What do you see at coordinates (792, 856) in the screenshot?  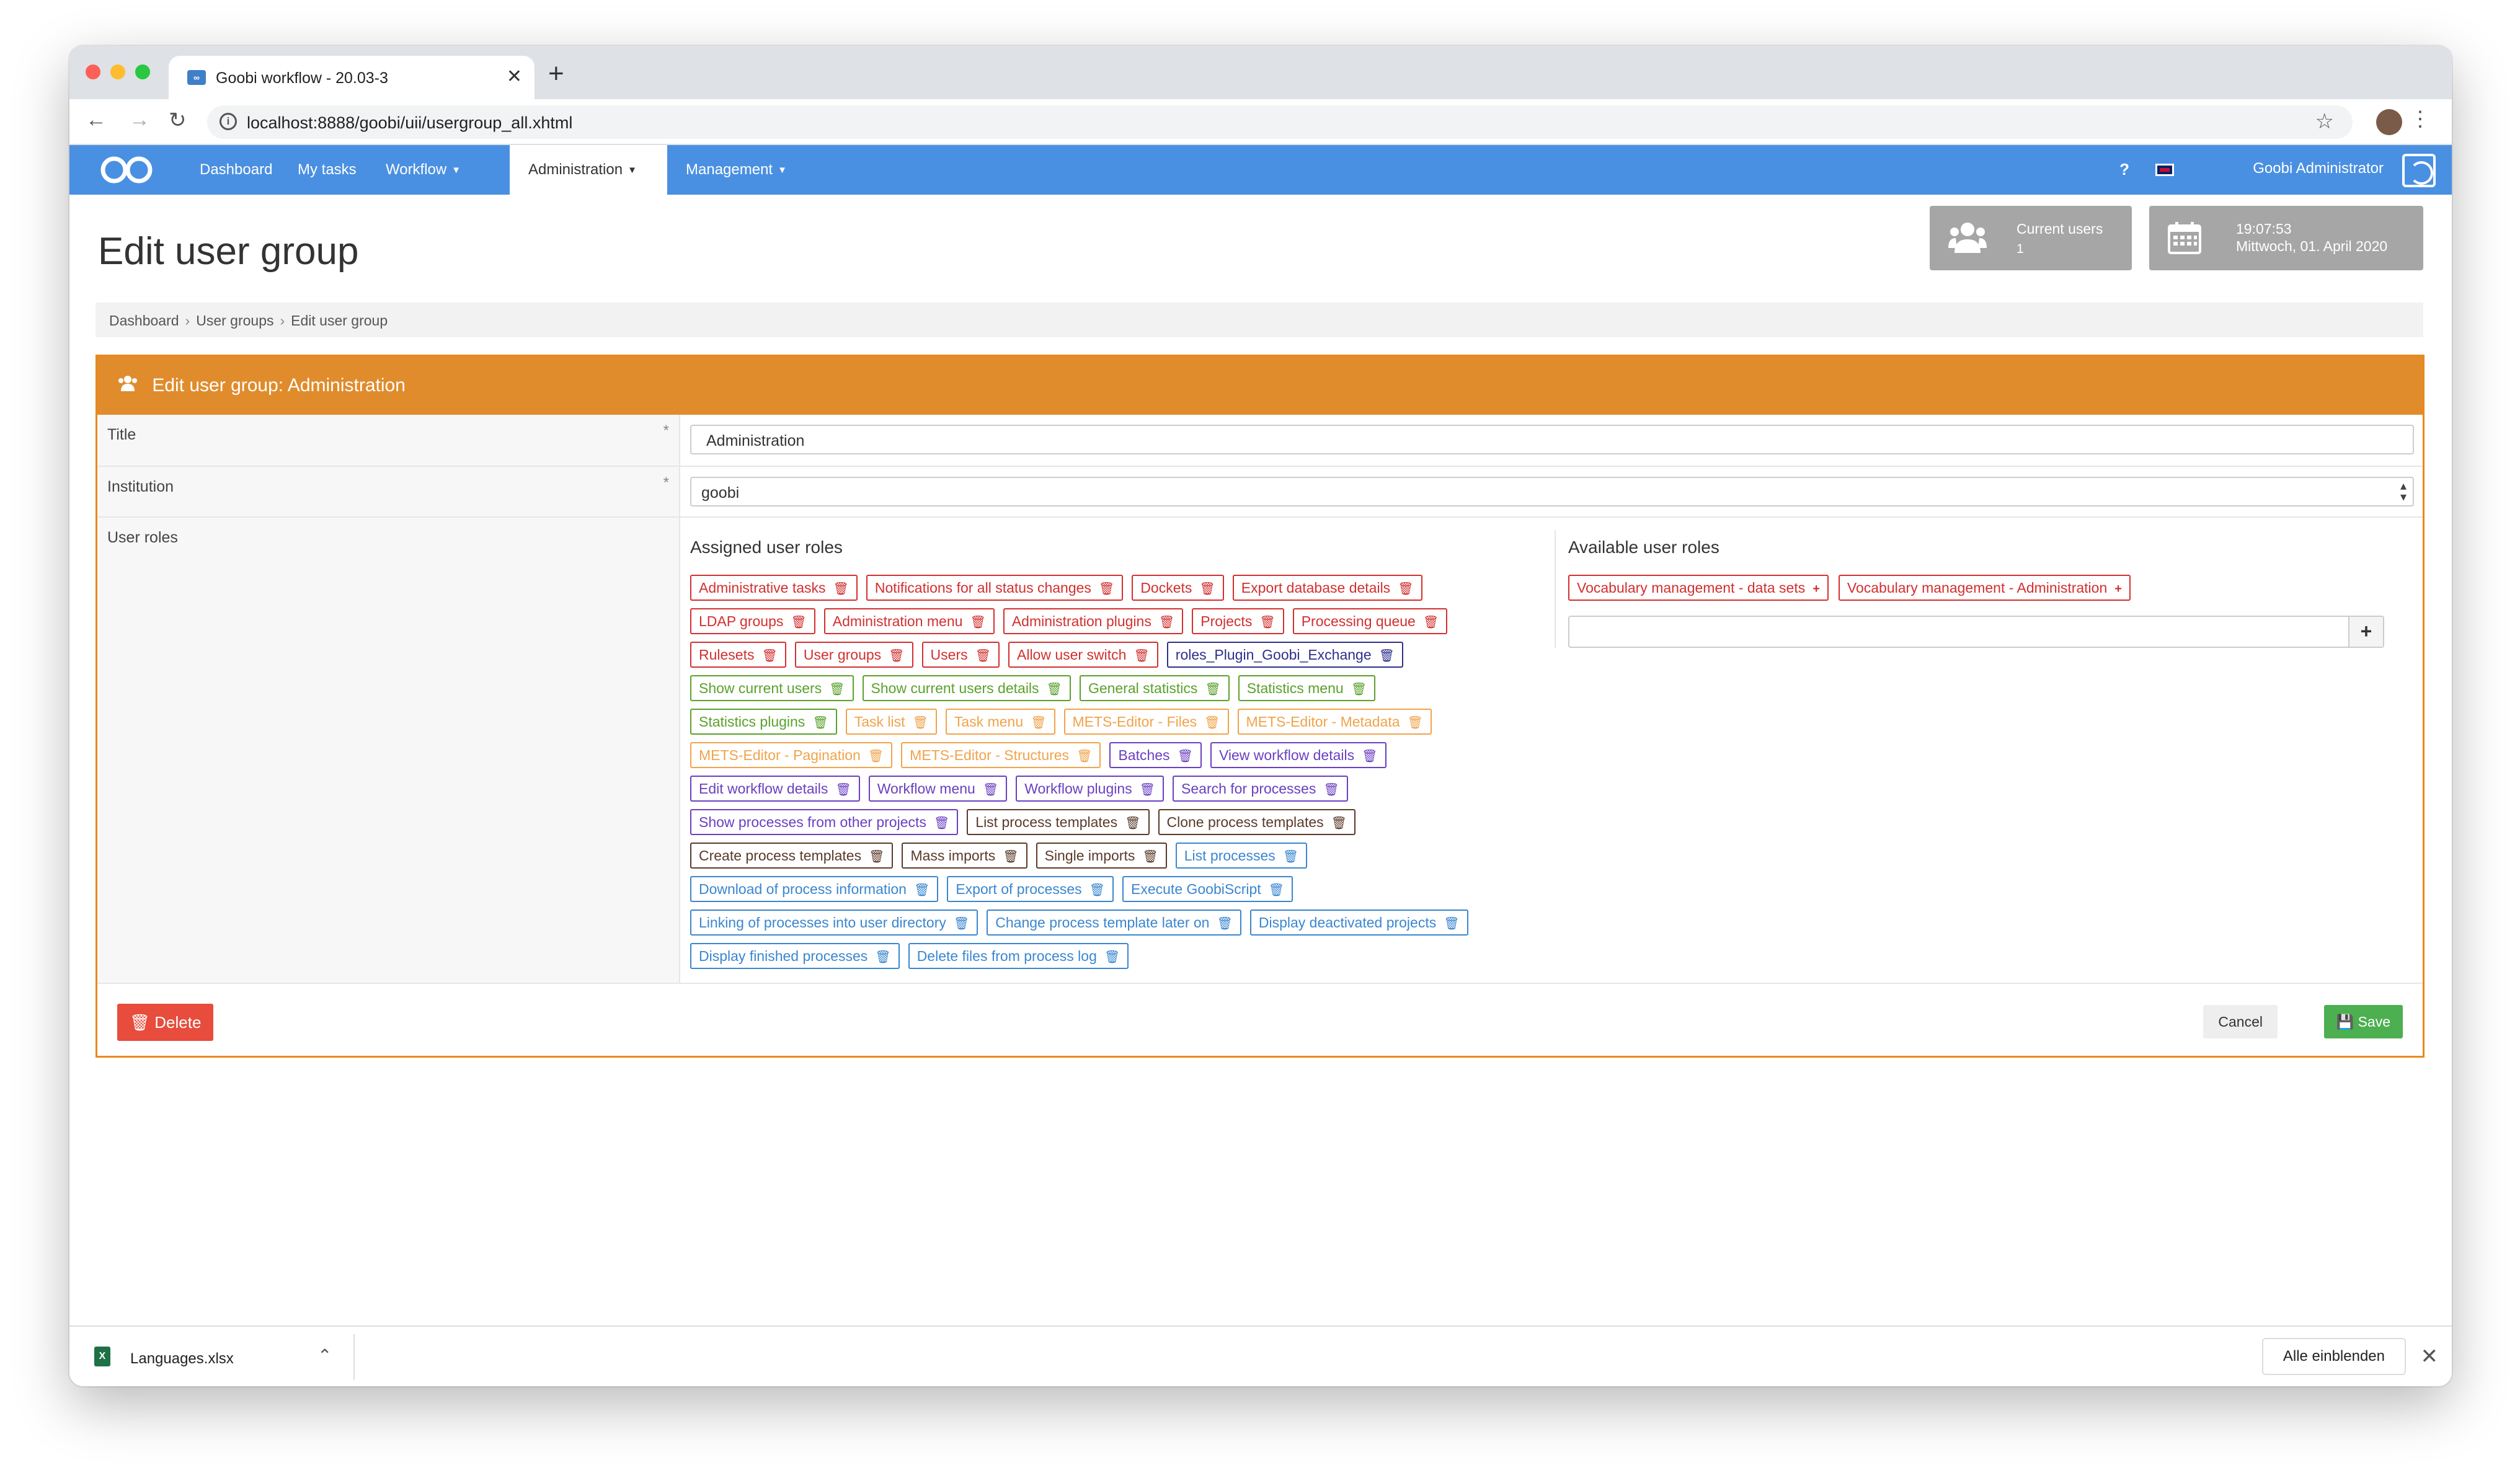 I see `assigned-role-tag: Create process templates 🗑` at bounding box center [792, 856].